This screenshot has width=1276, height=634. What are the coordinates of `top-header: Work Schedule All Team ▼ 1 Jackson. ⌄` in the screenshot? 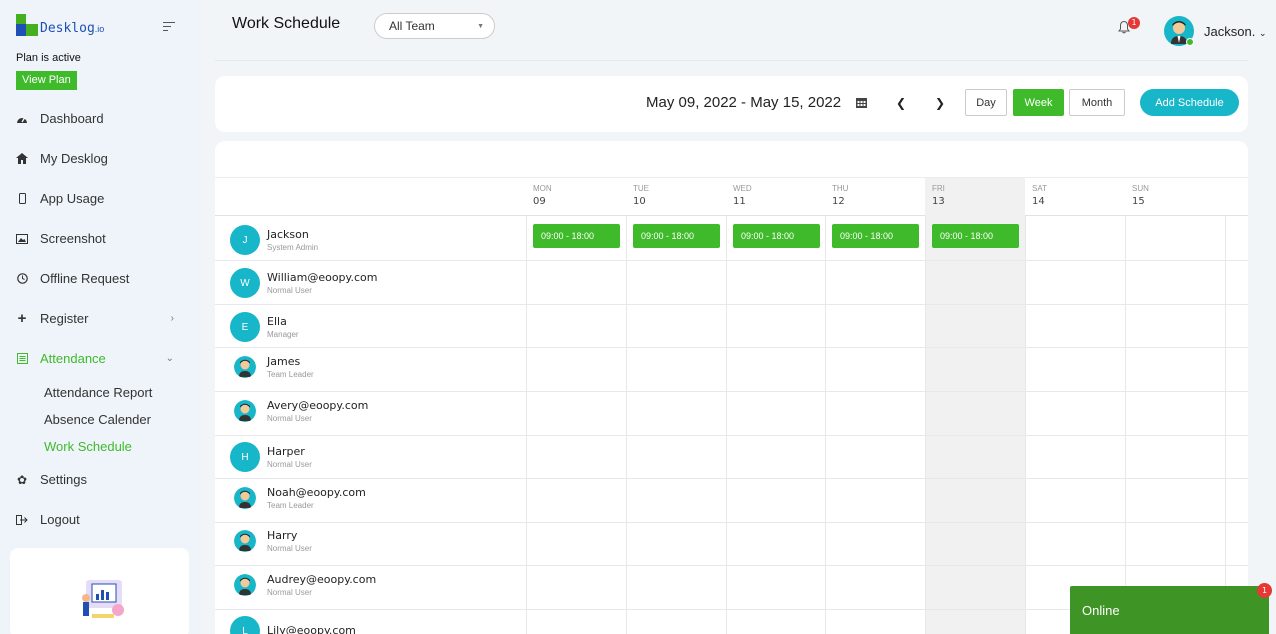 It's located at (738, 30).